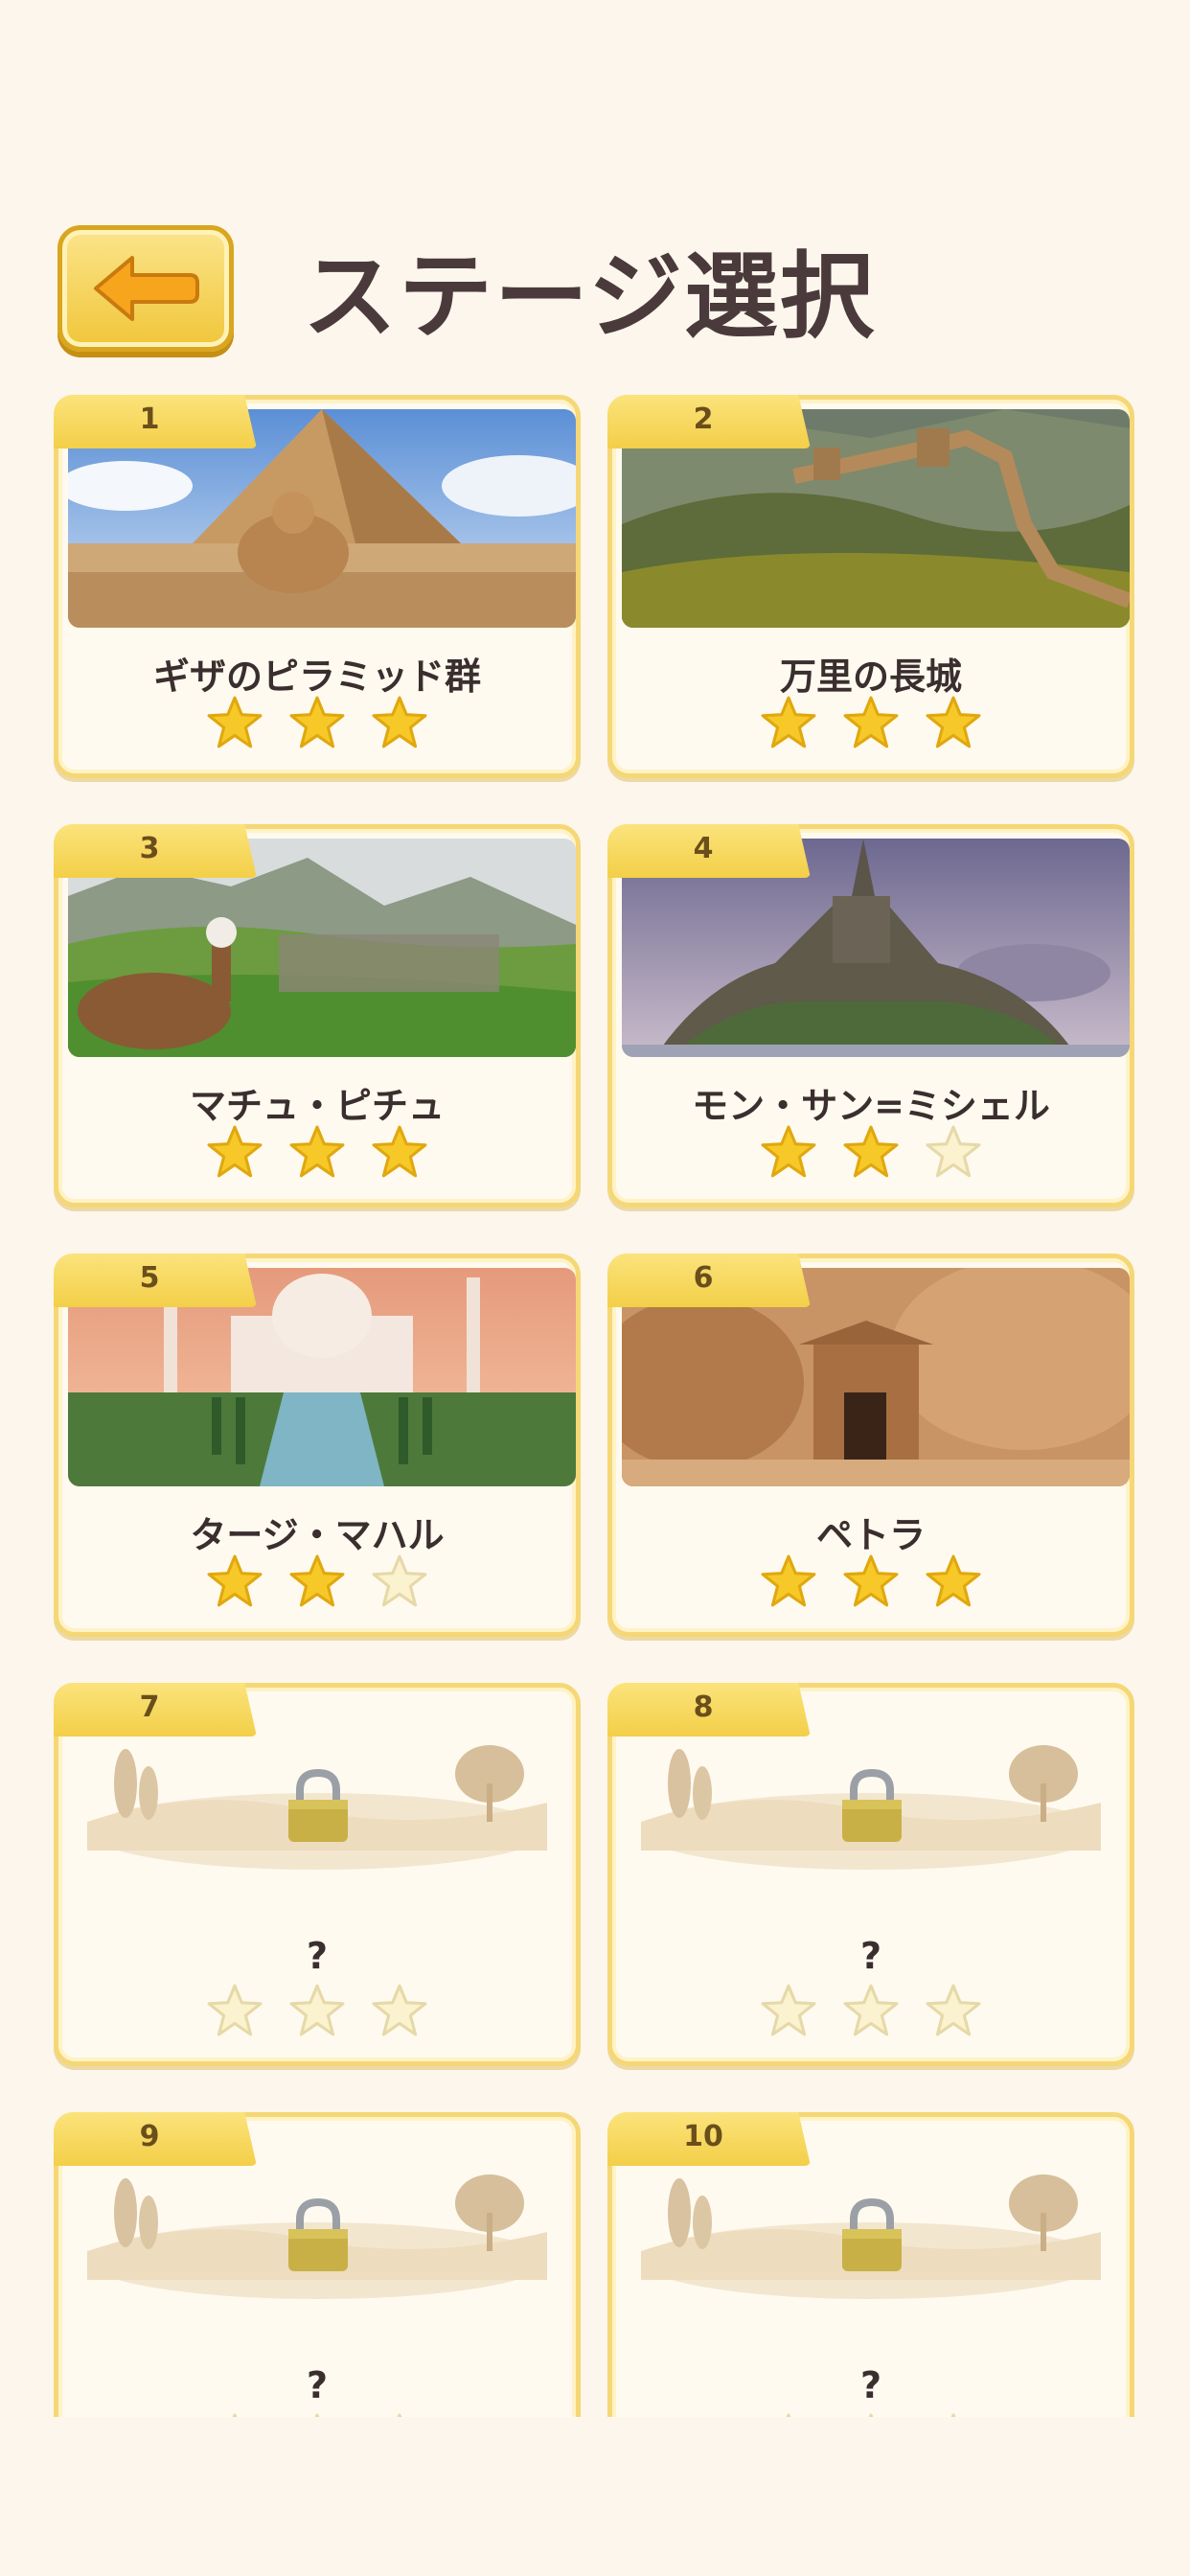 Image resolution: width=1190 pixels, height=2576 pixels. I want to click on stage-name: 万里の長城, so click(871, 677).